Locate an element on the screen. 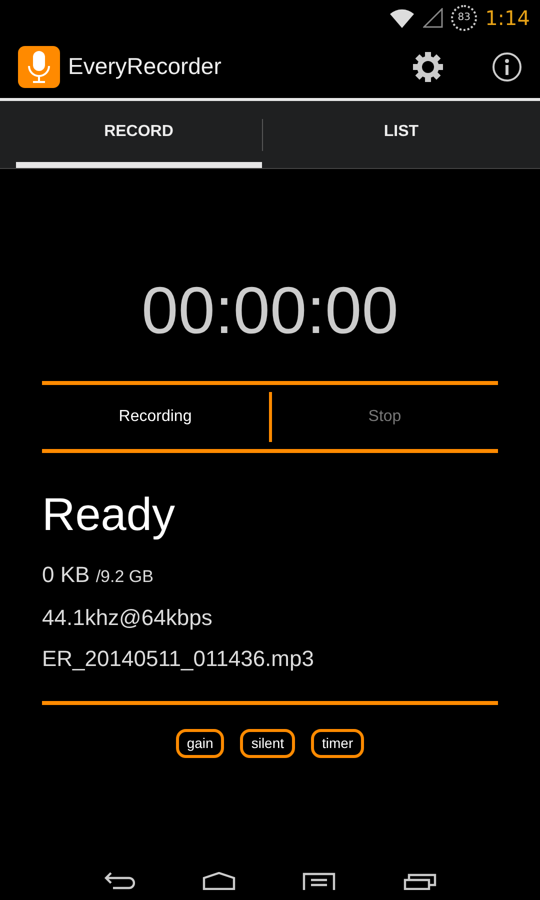  menu-icon is located at coordinates (319, 881).